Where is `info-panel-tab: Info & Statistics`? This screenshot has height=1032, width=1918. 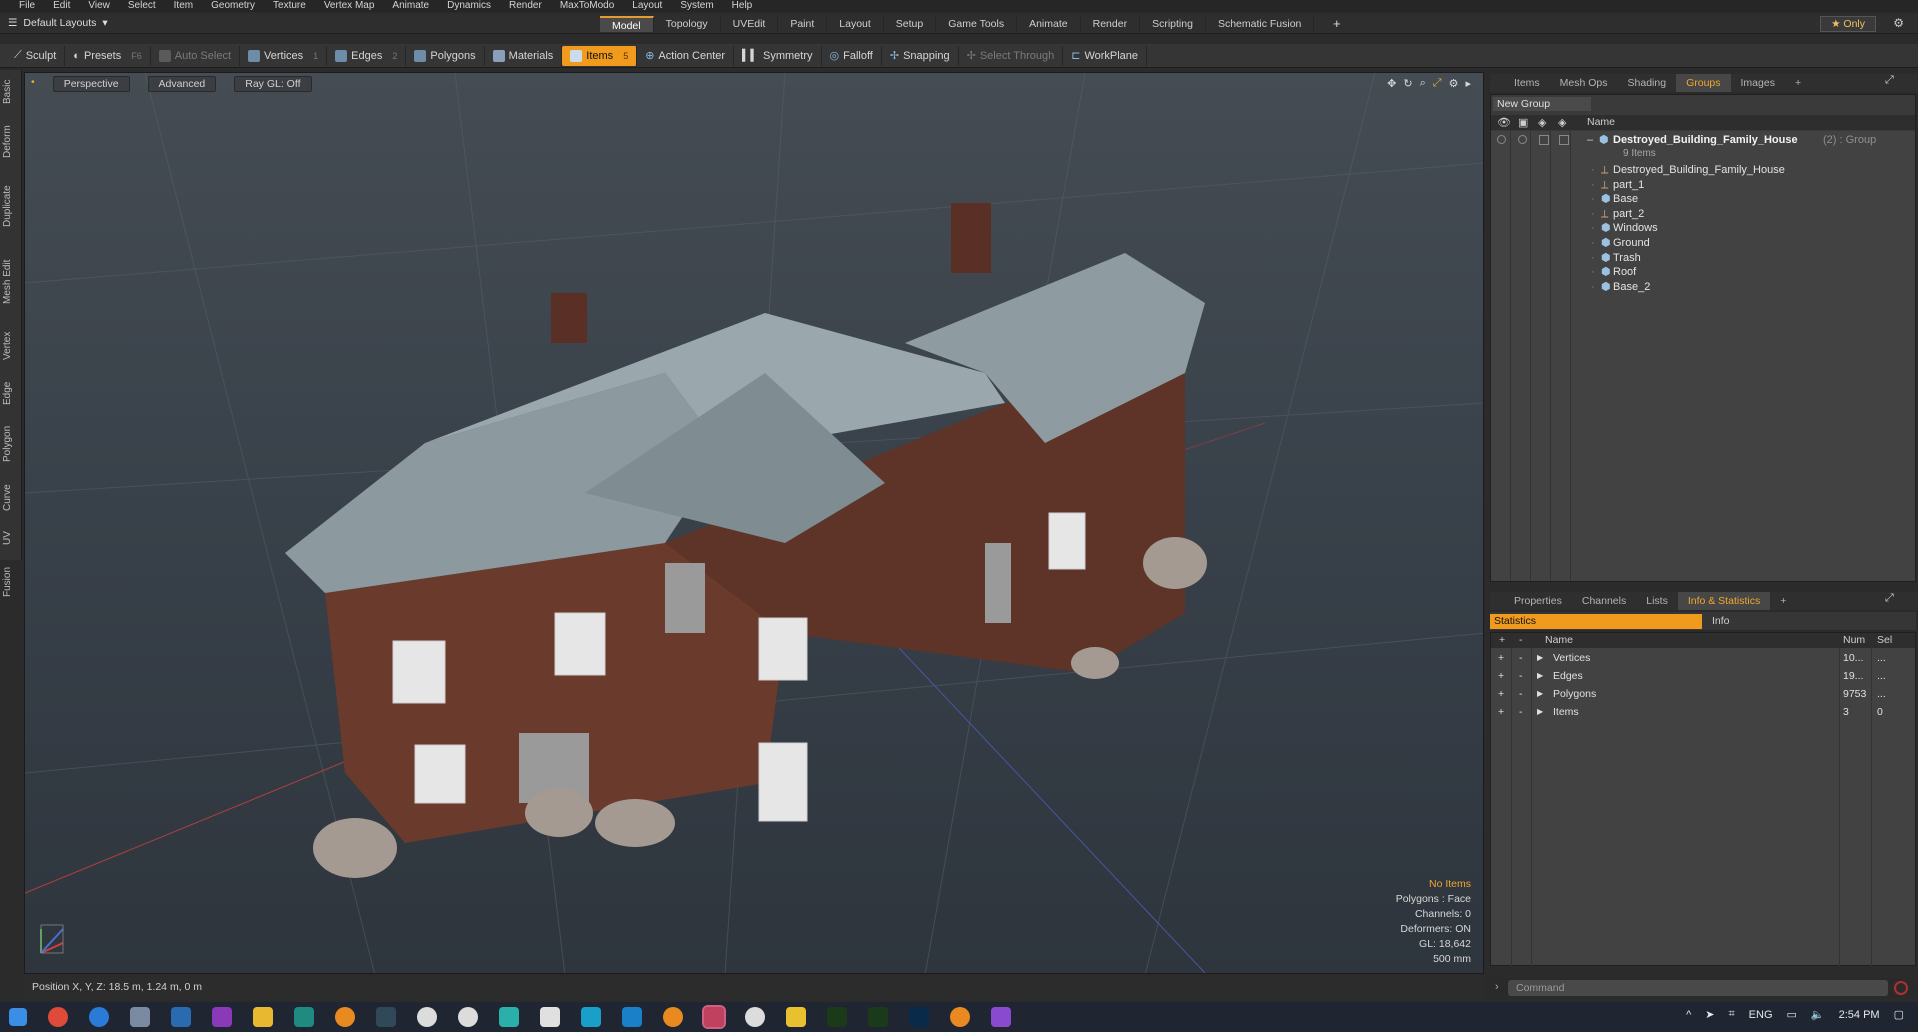 info-panel-tab: Info & Statistics is located at coordinates (1724, 601).